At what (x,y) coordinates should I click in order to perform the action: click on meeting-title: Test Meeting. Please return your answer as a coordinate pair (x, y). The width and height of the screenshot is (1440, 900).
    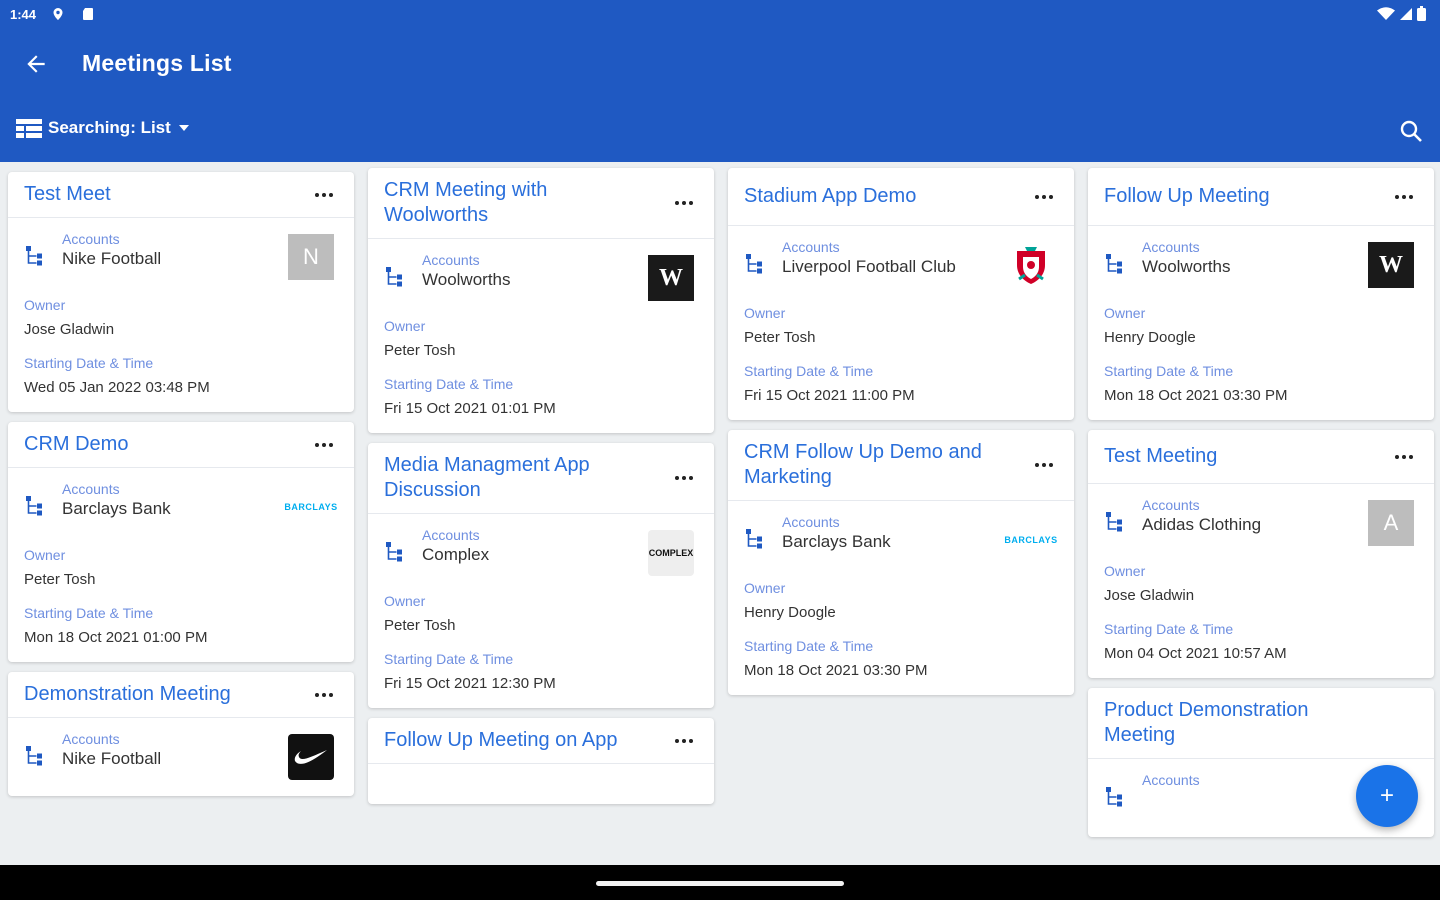
    Looking at the image, I should click on (1160, 456).